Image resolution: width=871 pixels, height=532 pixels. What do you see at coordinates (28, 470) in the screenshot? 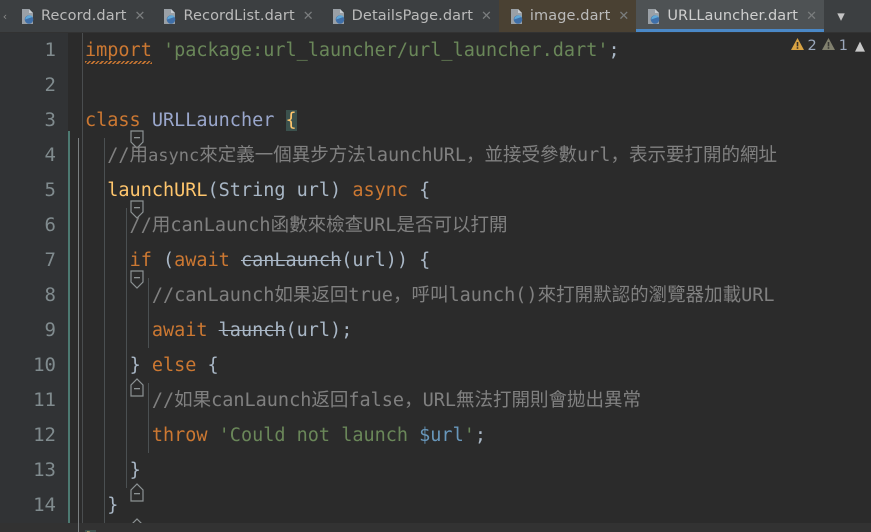
I see `line-number: 13` at bounding box center [28, 470].